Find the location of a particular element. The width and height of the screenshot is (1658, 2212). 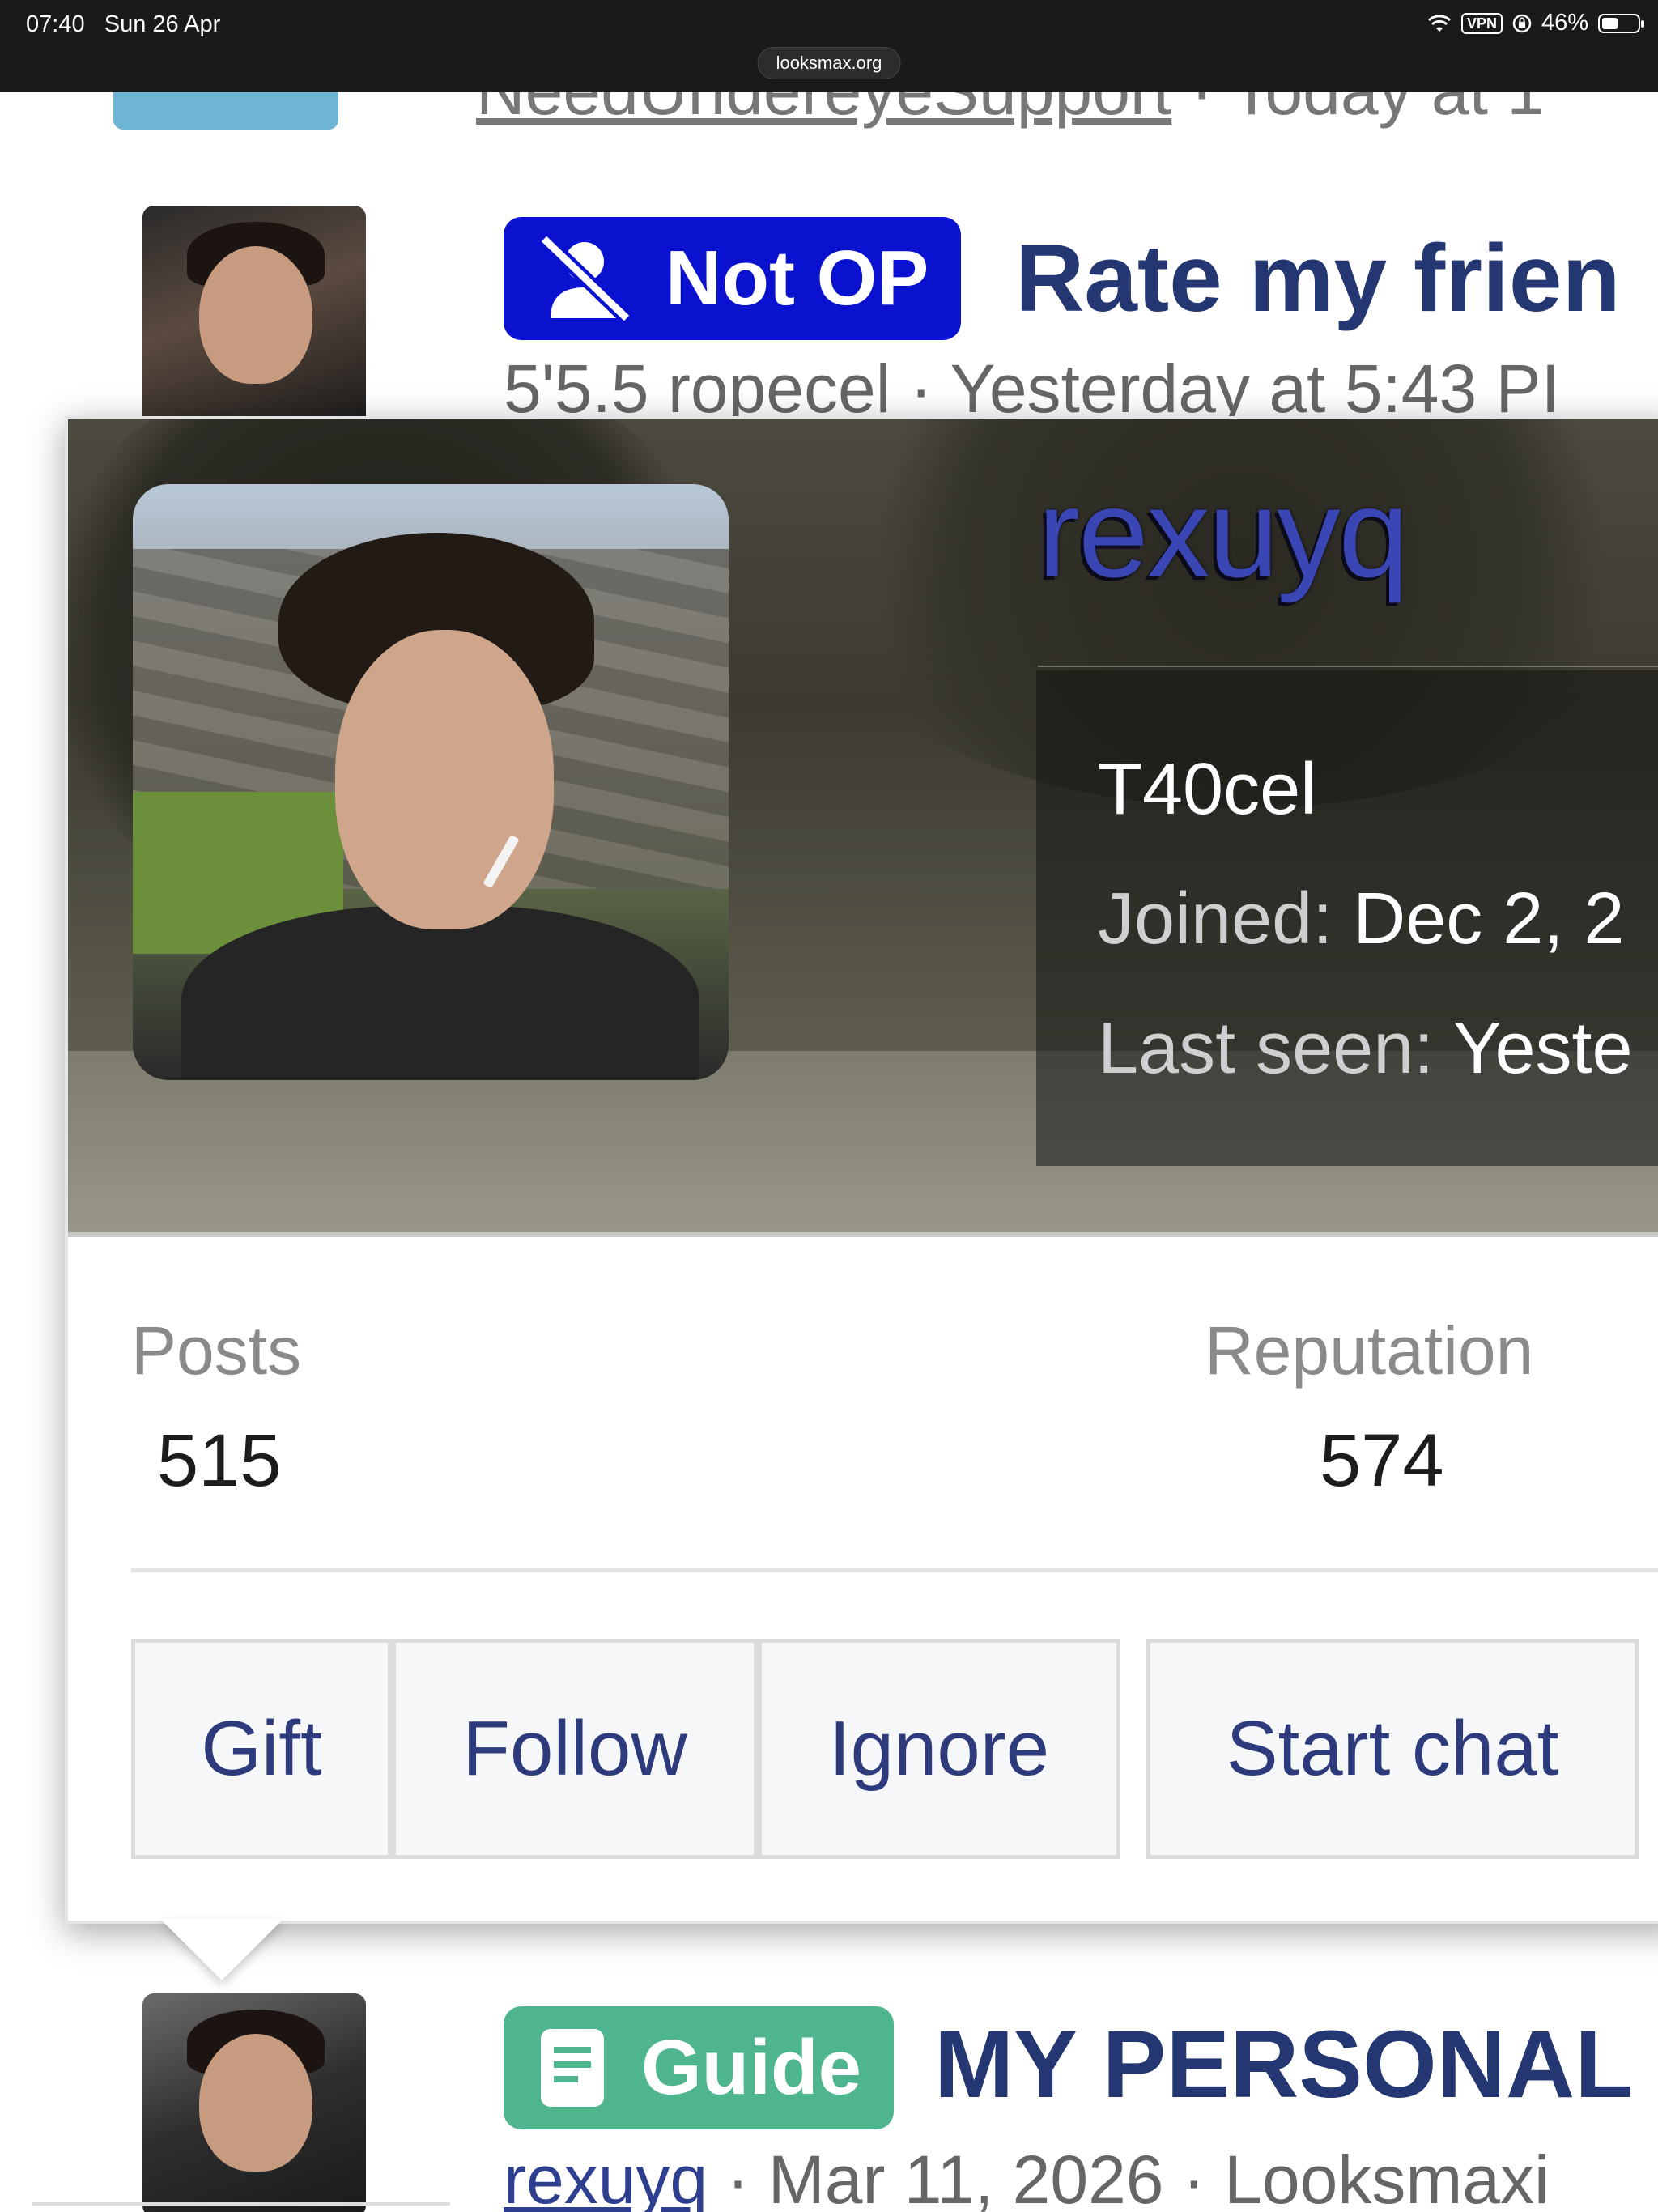

status-time: 07:40 Sun 26 Apr is located at coordinates (123, 25).